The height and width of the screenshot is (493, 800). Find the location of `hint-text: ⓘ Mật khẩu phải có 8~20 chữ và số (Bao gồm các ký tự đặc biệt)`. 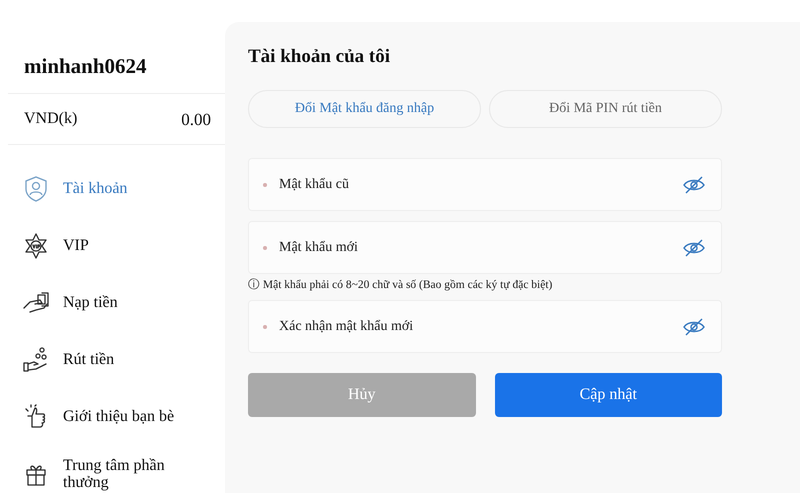

hint-text: ⓘ Mật khẩu phải có 8~20 chữ và số (Bao gồm các ký tự đặc biệt) is located at coordinates (401, 285).